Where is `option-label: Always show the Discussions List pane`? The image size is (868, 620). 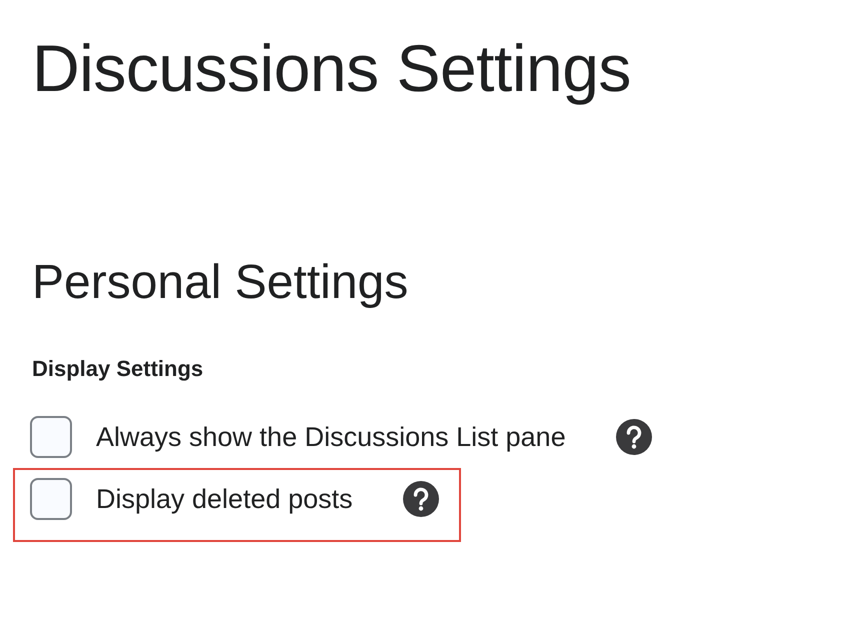
option-label: Always show the Discussions List pane is located at coordinates (331, 437).